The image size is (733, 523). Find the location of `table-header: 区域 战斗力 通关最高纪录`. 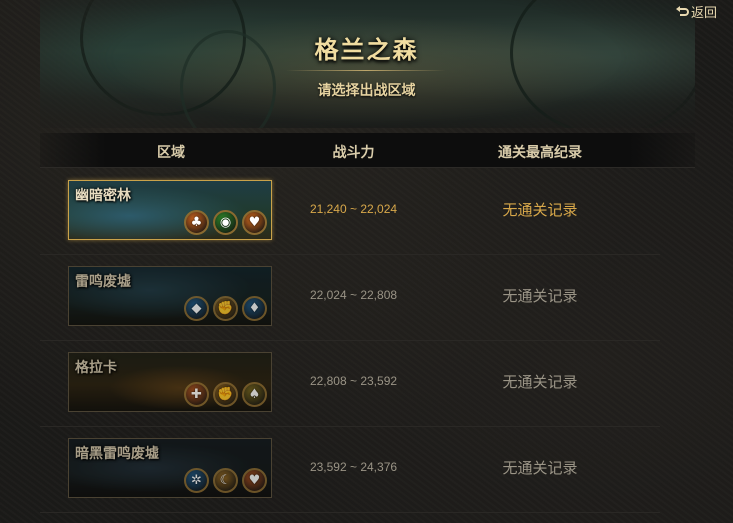

table-header: 区域 战斗力 通关最高纪录 is located at coordinates (367, 150).